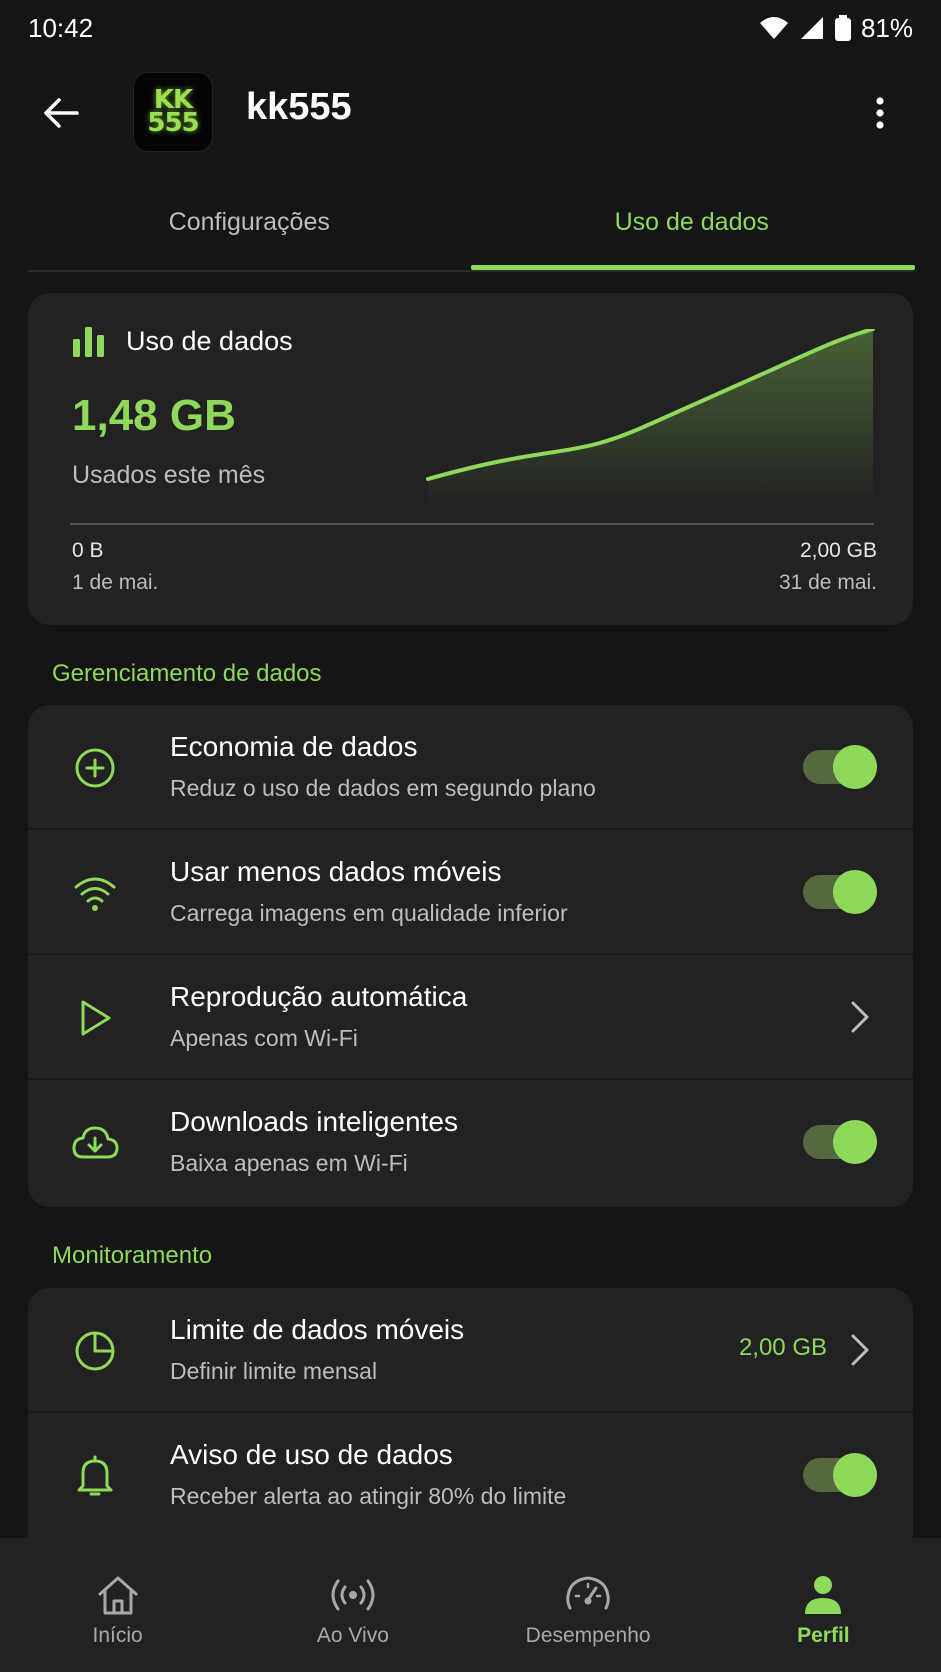 This screenshot has height=1672, width=941. I want to click on less-mobile-data-toggle, so click(840, 892).